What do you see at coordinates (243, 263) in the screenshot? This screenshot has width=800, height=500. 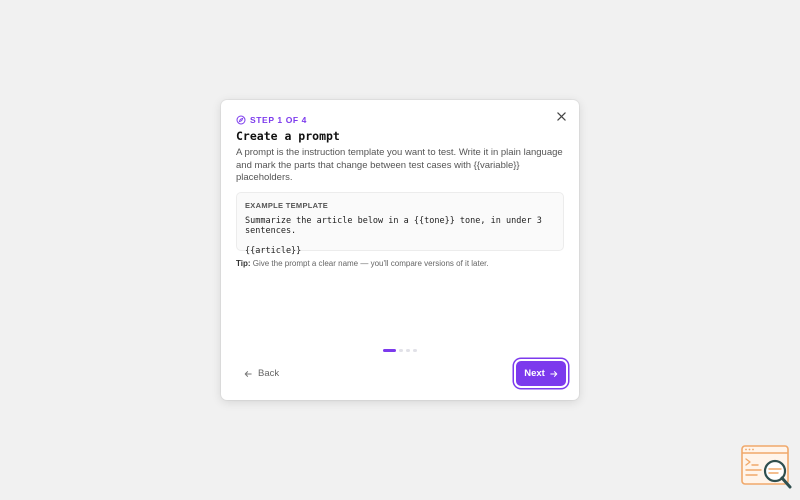 I see `tip-label: Tip:` at bounding box center [243, 263].